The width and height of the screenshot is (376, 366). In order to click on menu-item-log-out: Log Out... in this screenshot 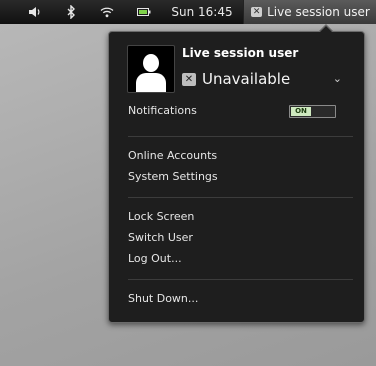, I will do `click(155, 258)`.